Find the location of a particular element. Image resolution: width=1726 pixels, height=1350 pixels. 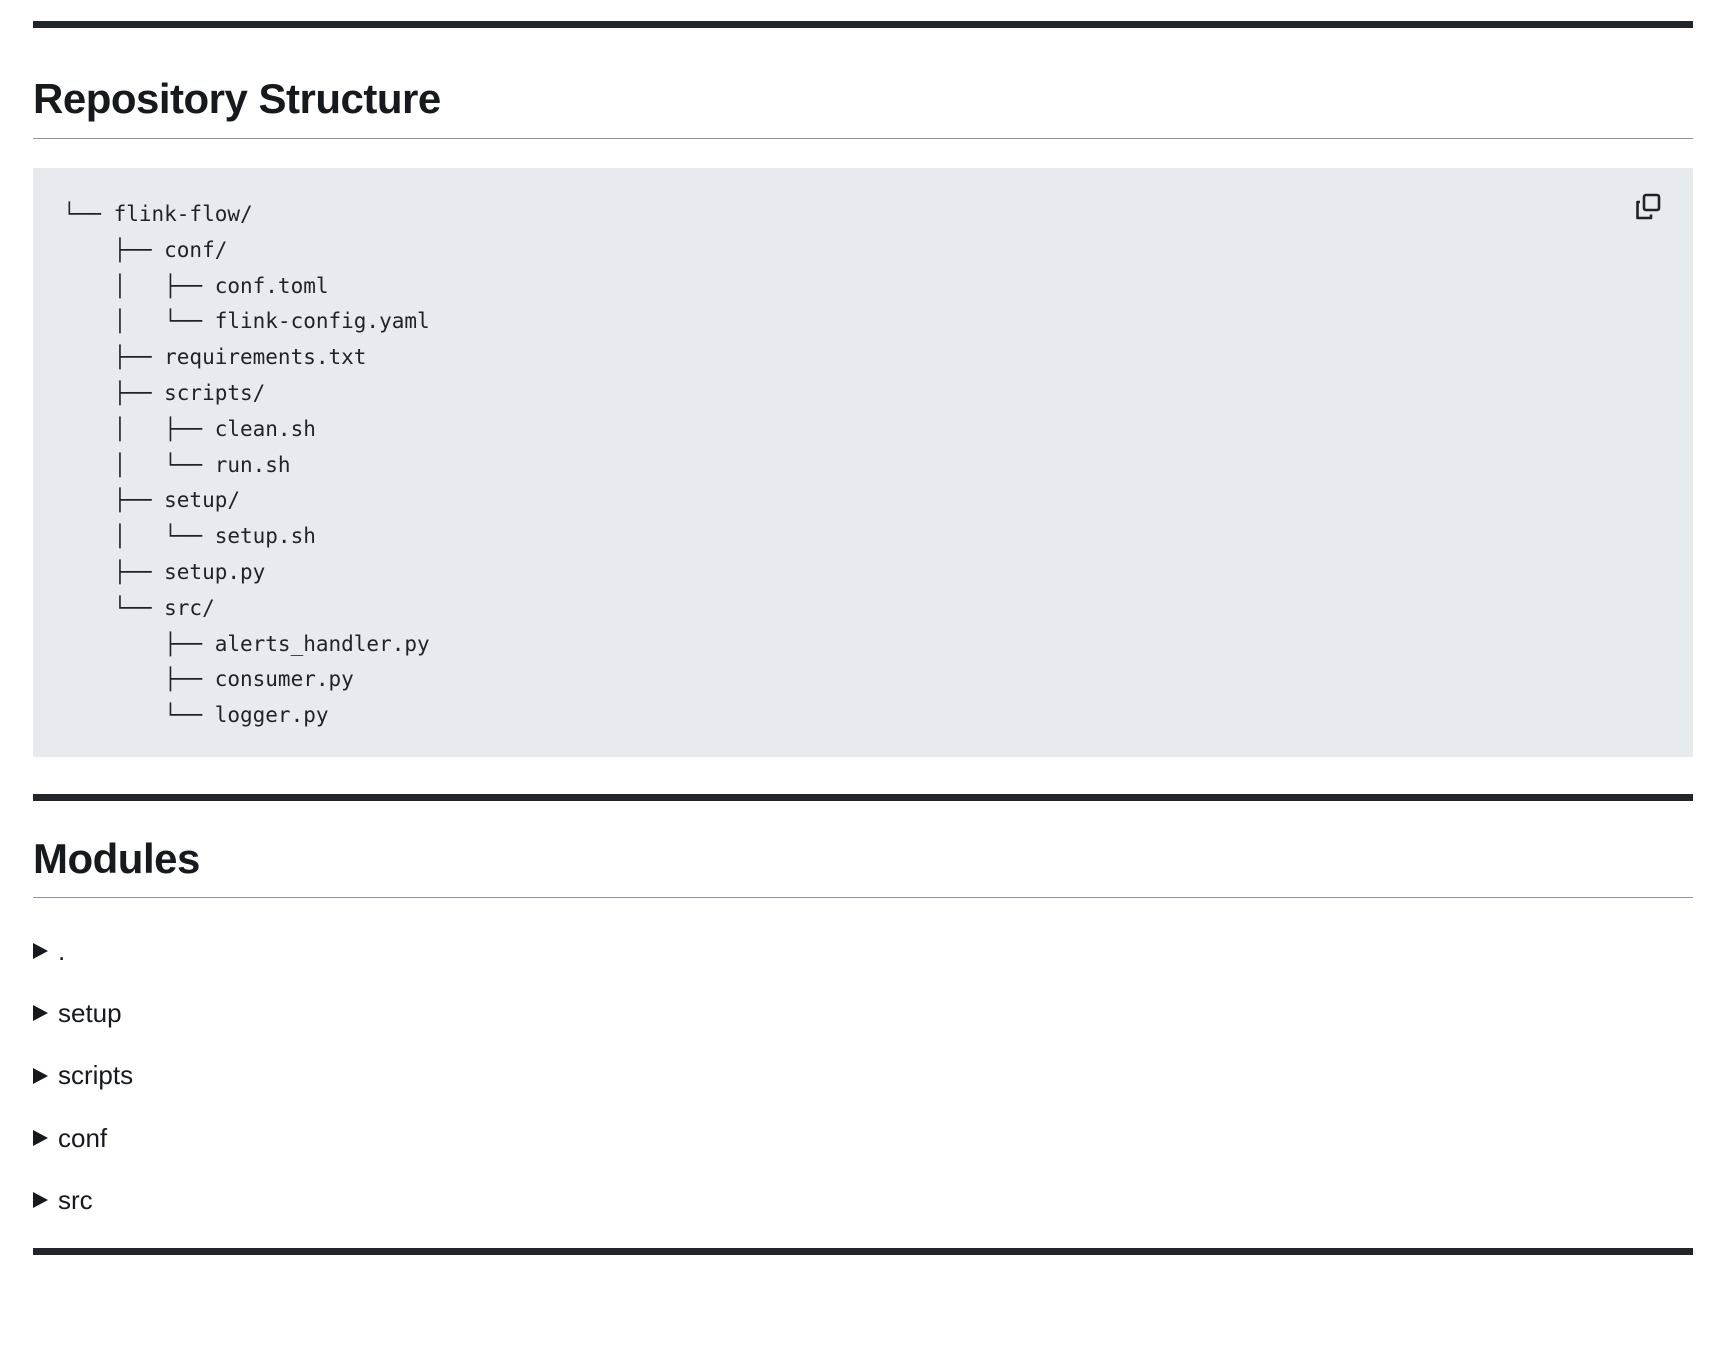

module-expander-src: src is located at coordinates (83, 1200).